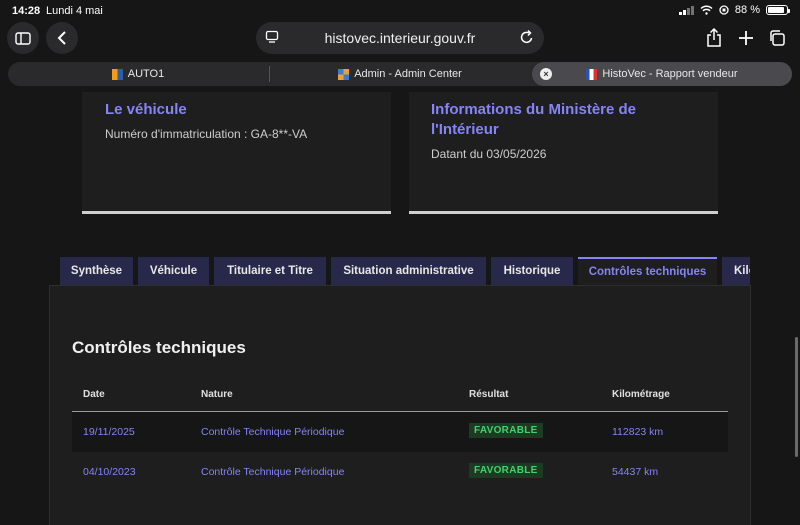  I want to click on battery-percent: 88 %, so click(747, 10).